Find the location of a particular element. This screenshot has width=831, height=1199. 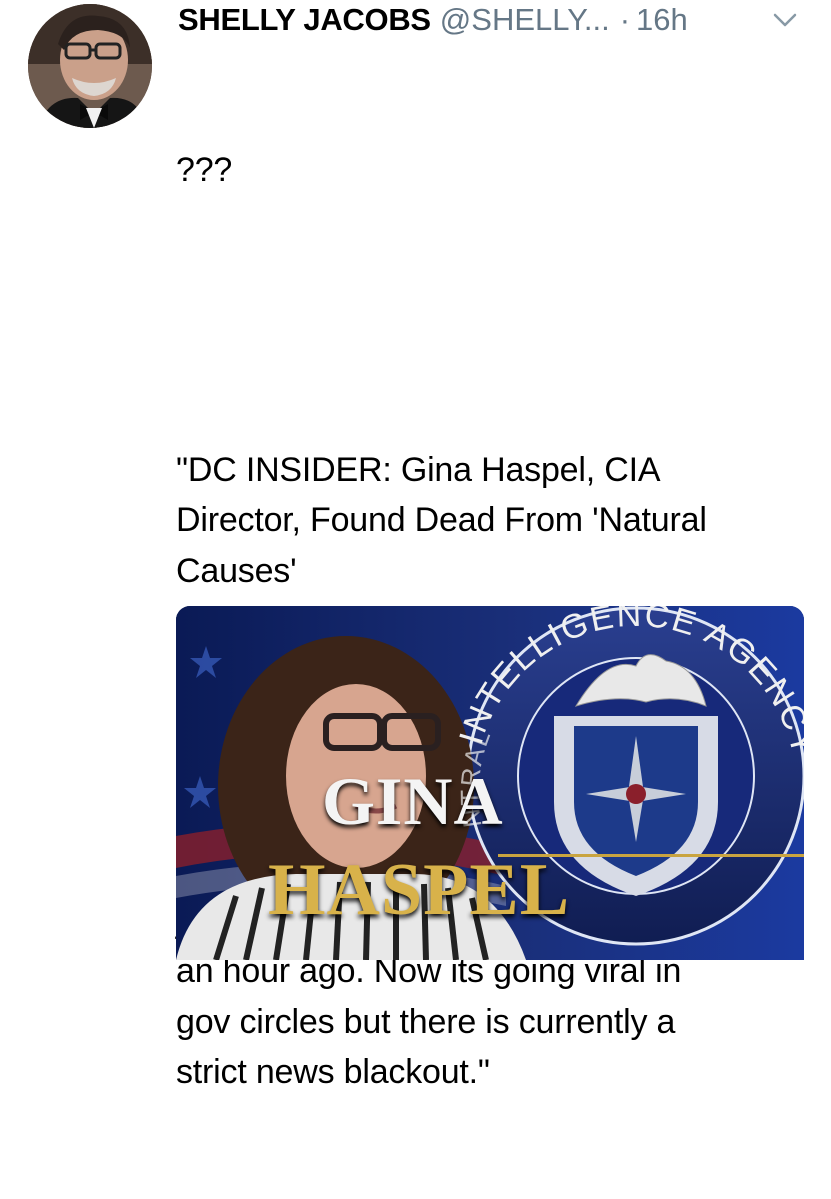

svg-text: INTELLIGENCE AGENCY is located at coordinates (628, 683).